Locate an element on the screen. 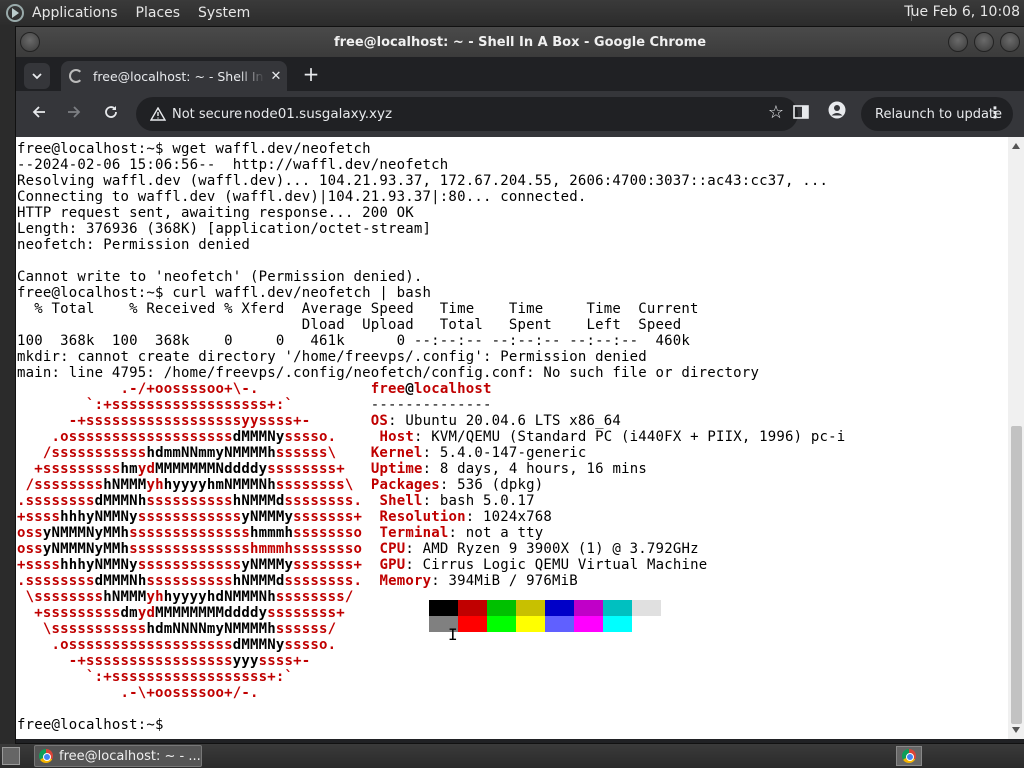 The width and height of the screenshot is (1024, 768). terminal-scrollbar is located at coordinates (1016, 438).